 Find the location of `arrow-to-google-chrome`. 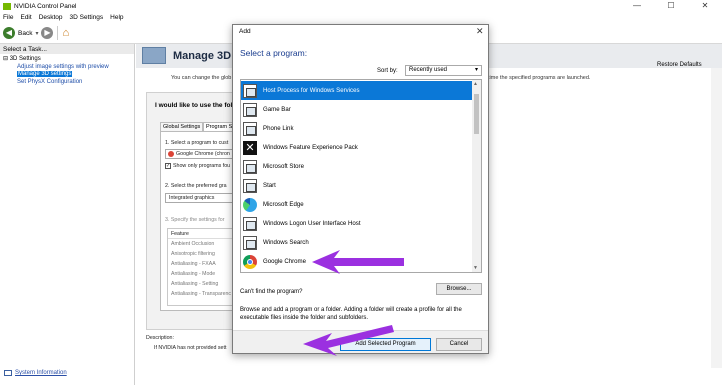

arrow-to-google-chrome is located at coordinates (358, 262).